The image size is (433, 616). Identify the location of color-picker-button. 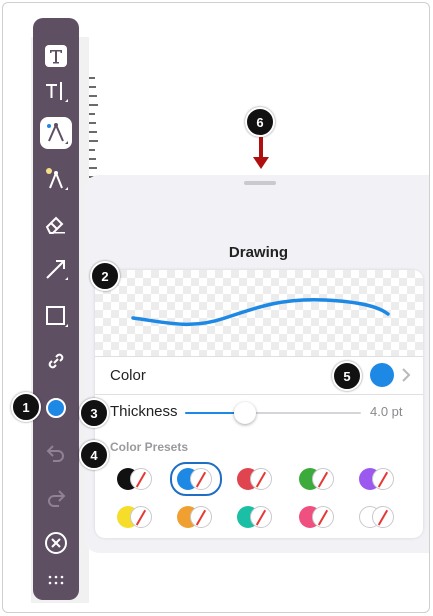
(56, 408).